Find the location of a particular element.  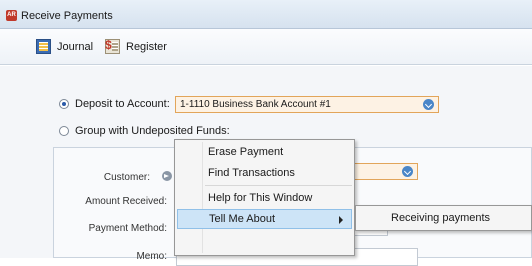

register-button-label: Register is located at coordinates (146, 46).